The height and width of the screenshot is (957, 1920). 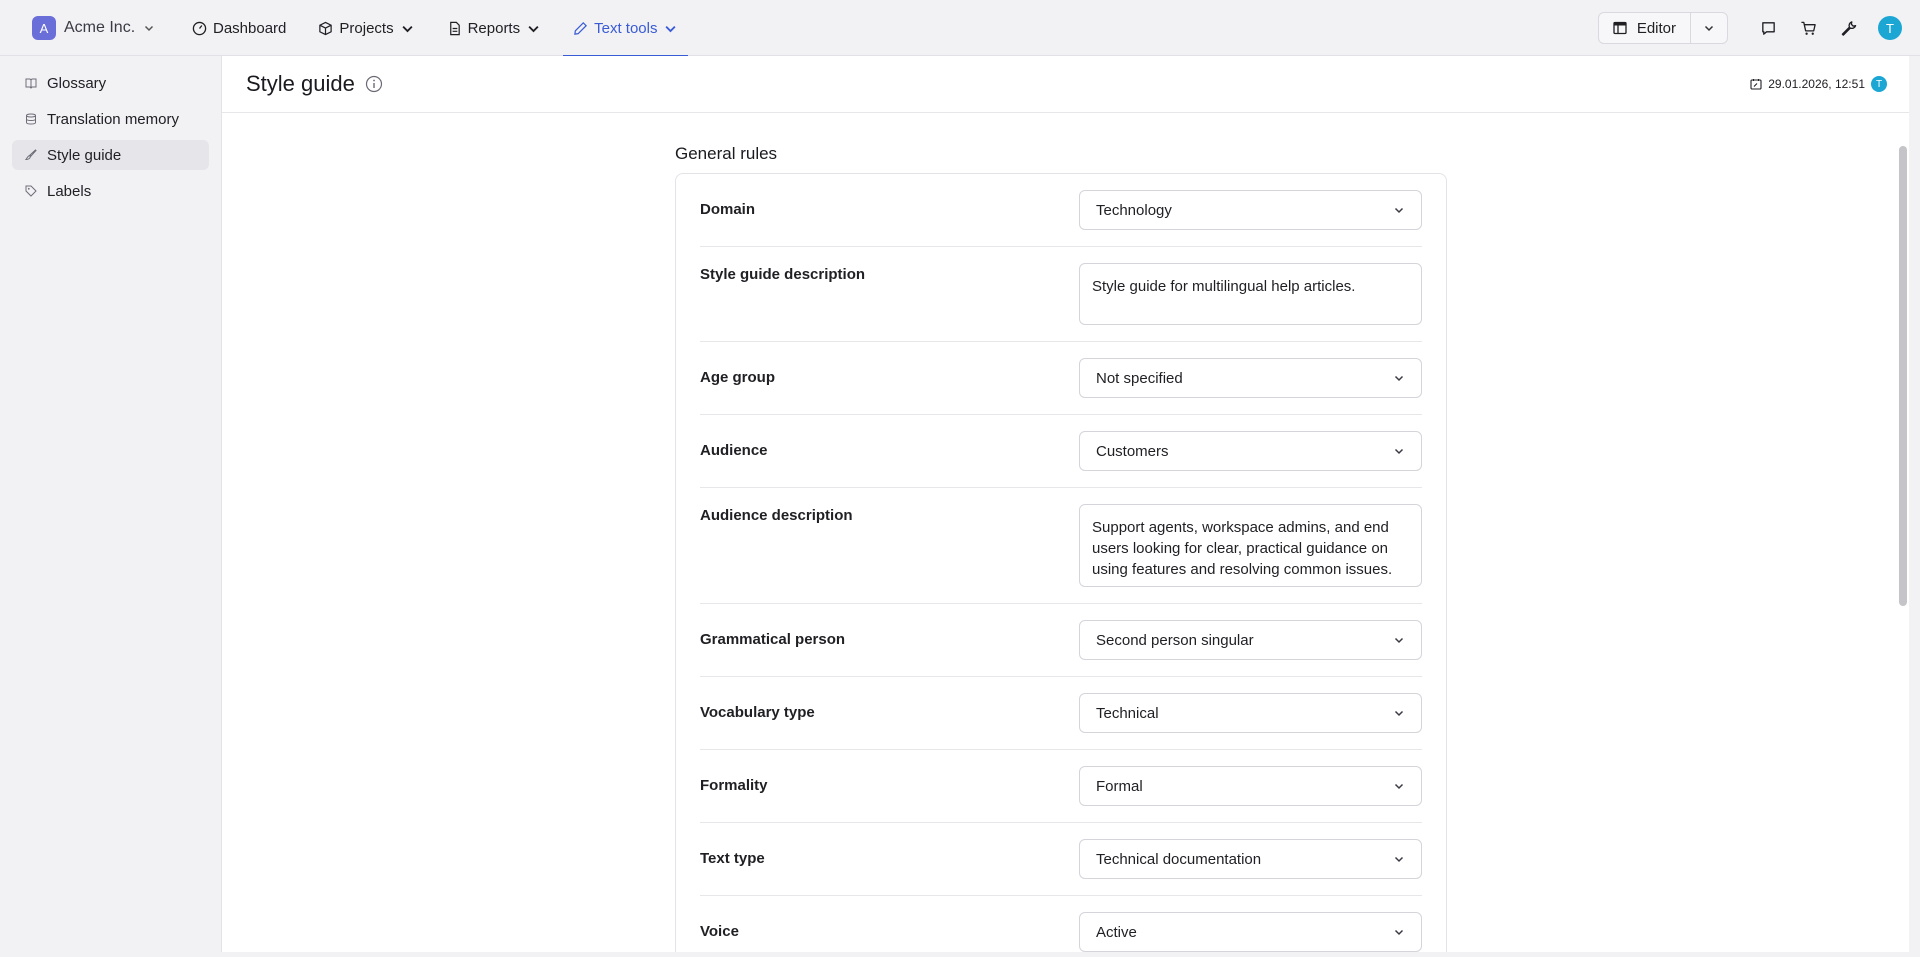 What do you see at coordinates (199, 28) in the screenshot?
I see `dashboard-icon` at bounding box center [199, 28].